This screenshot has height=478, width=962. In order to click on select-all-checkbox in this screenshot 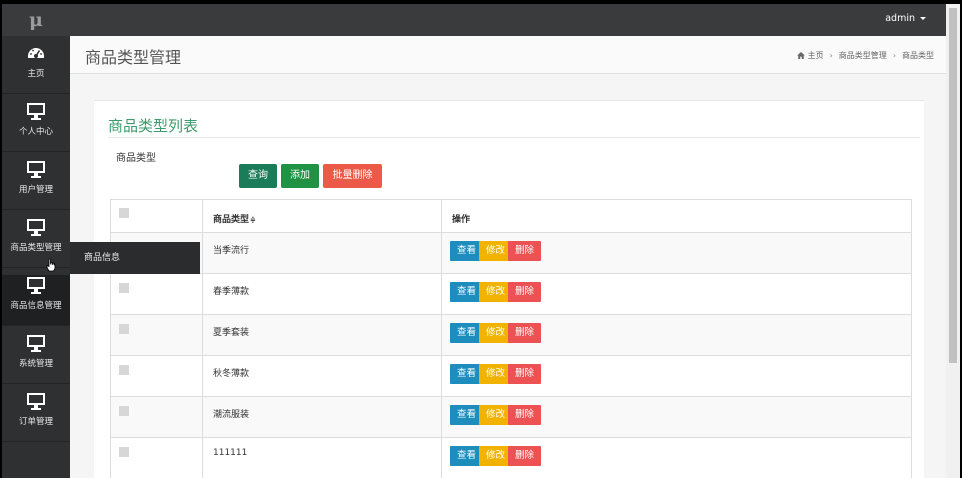, I will do `click(124, 213)`.